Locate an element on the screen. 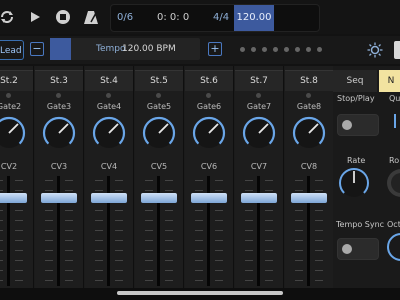  channel-strip: St.4 Gate4 CV4 is located at coordinates (109, 177).